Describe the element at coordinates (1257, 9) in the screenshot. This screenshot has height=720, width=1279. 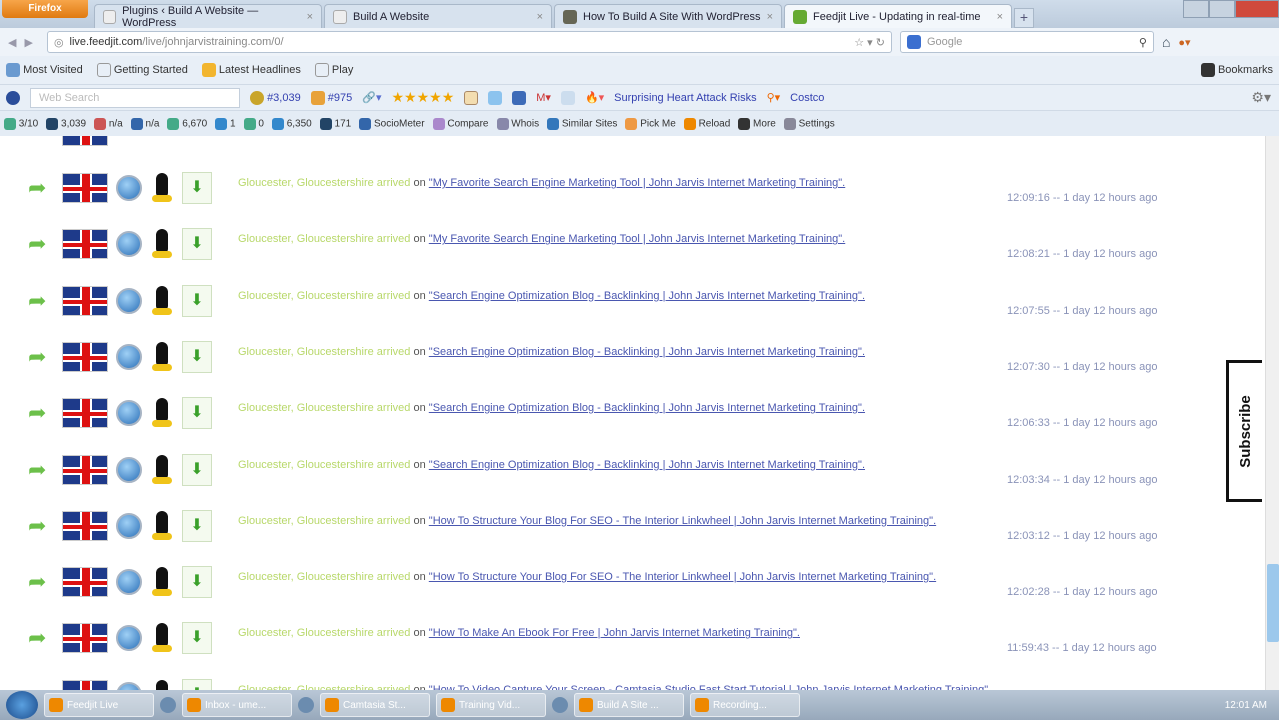
I see `close-window-button` at that location.